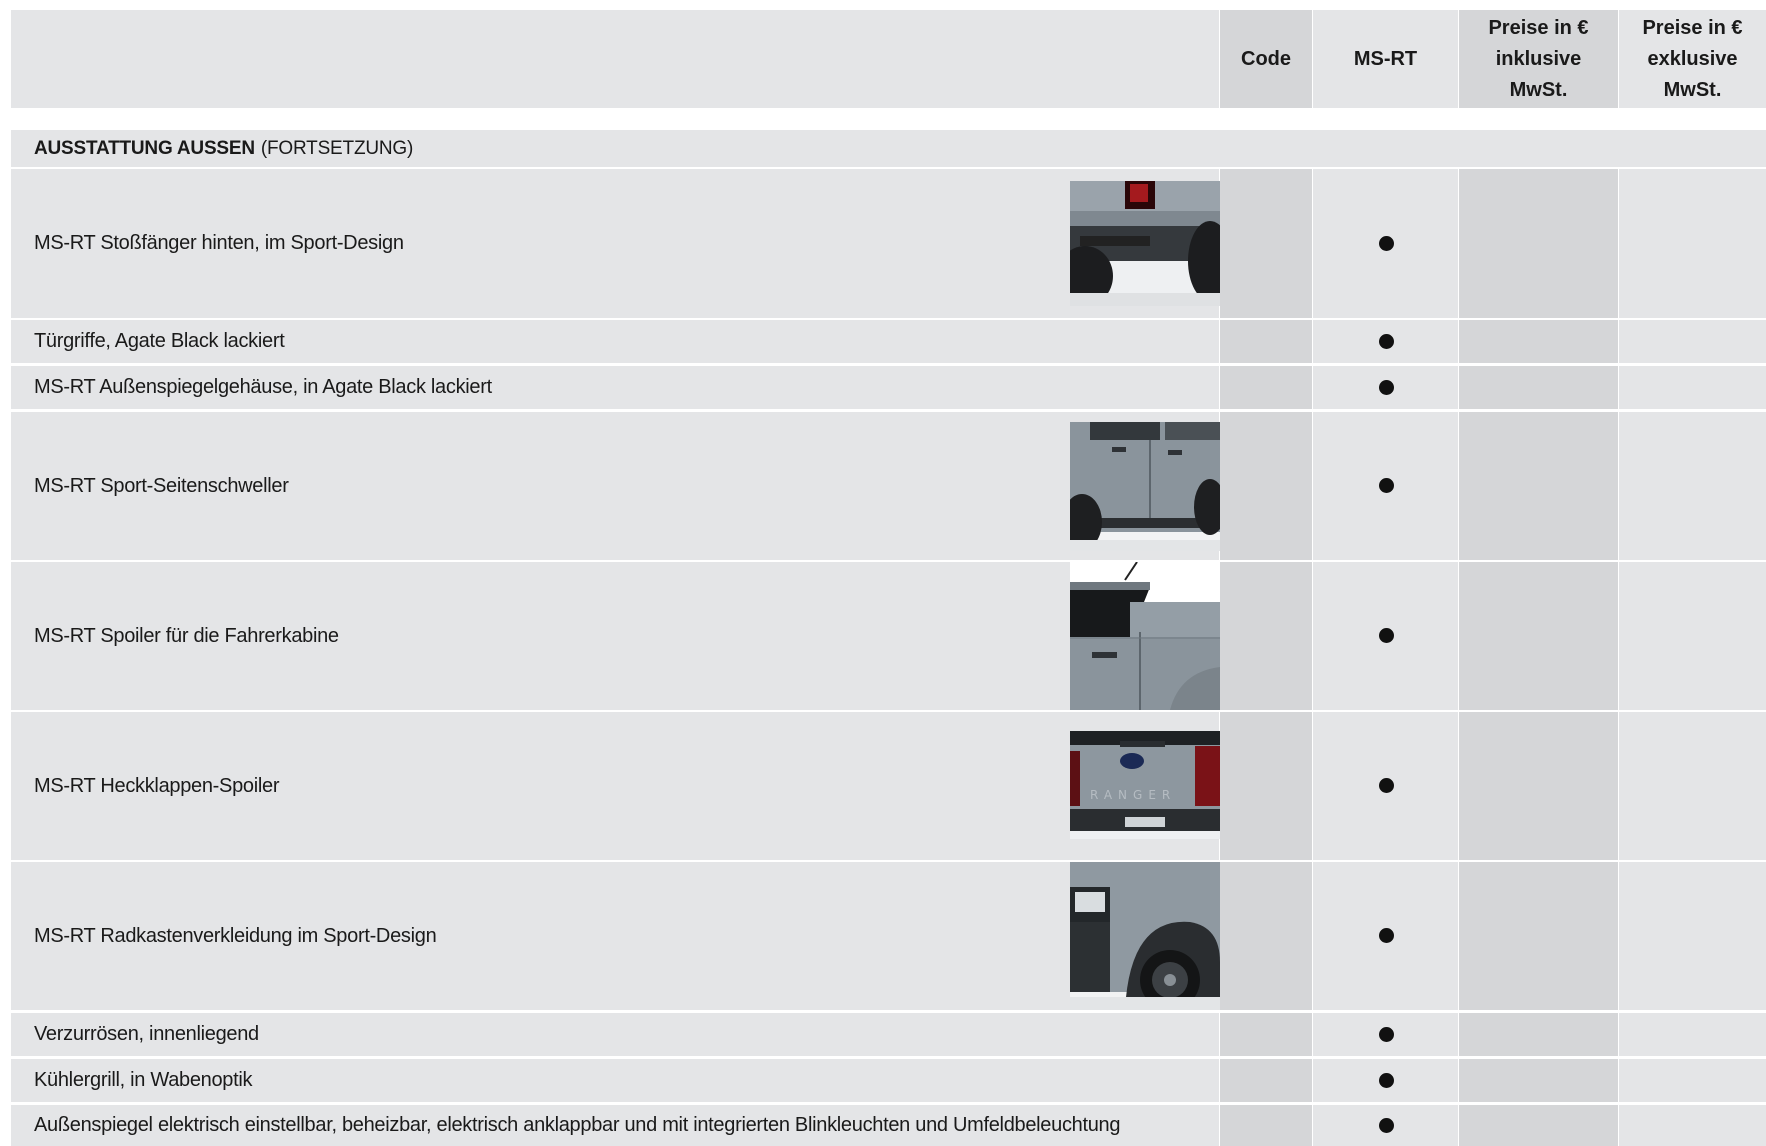 The image size is (1766, 1146). What do you see at coordinates (615, 786) in the screenshot?
I see `row-description: MS-RT Heckklappen-Spoiler` at bounding box center [615, 786].